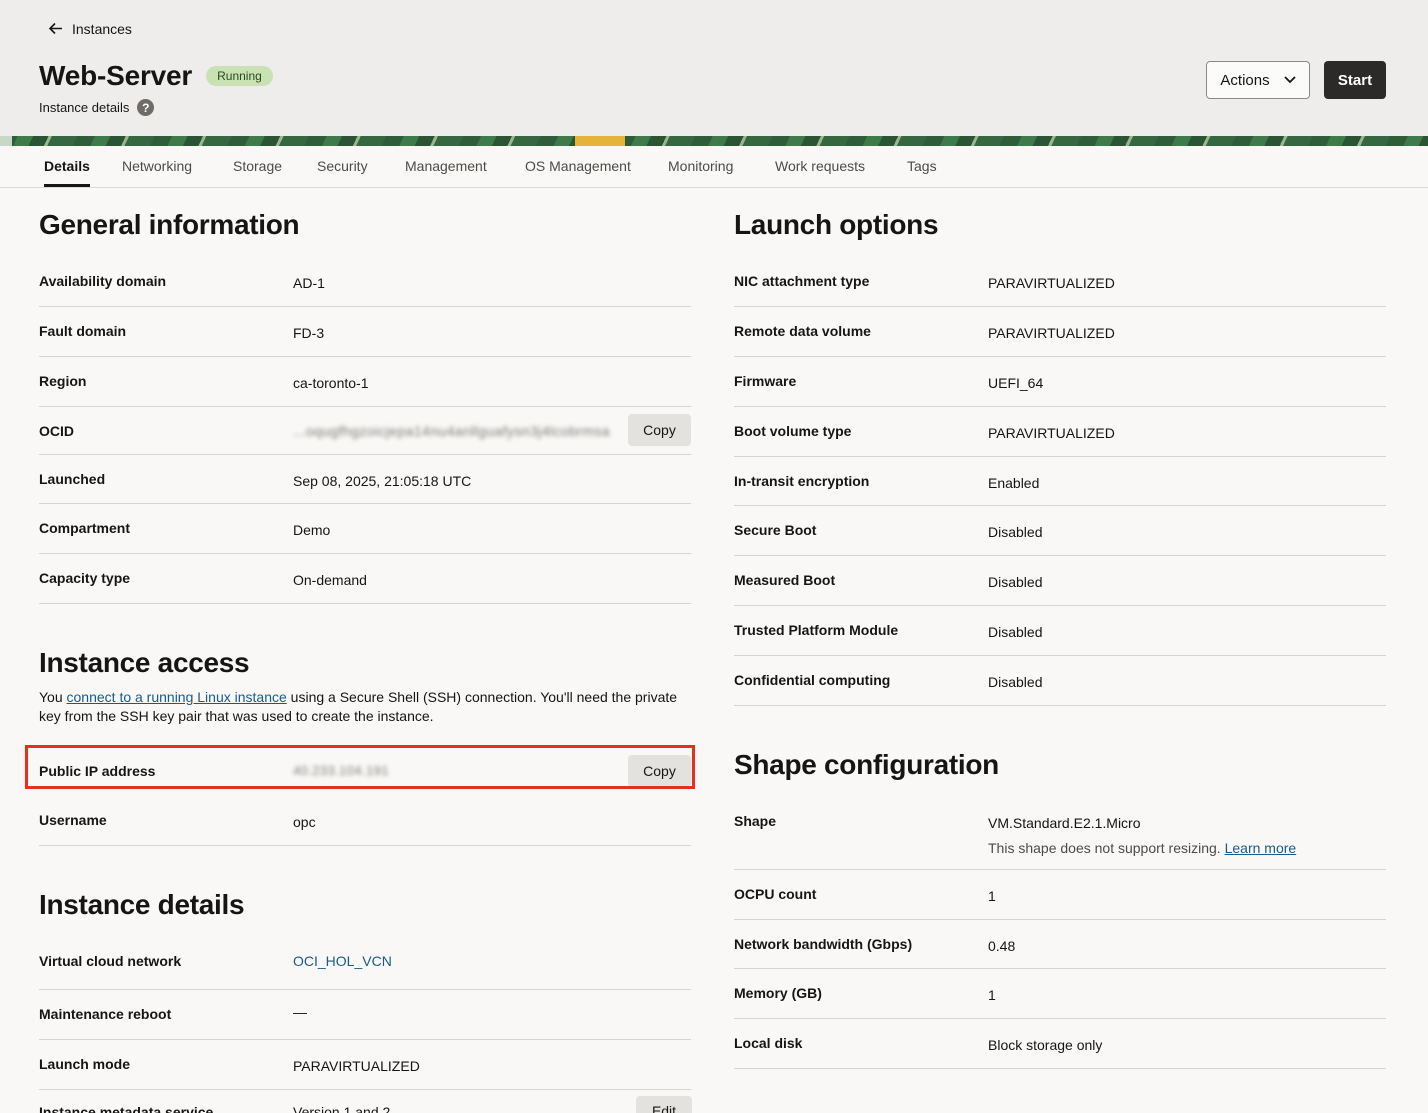 The image size is (1428, 1113). What do you see at coordinates (304, 822) in the screenshot?
I see `row-value: opc` at bounding box center [304, 822].